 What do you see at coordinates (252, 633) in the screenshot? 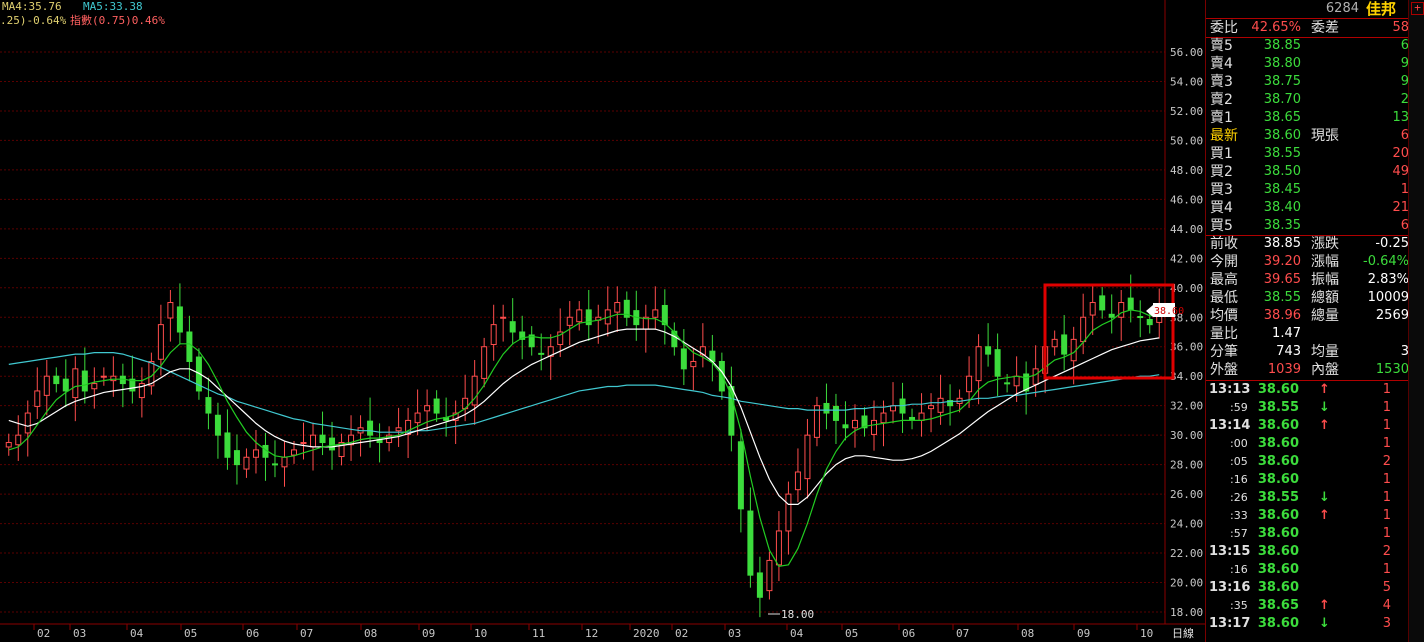
I see `x-tick-label: 06` at bounding box center [252, 633].